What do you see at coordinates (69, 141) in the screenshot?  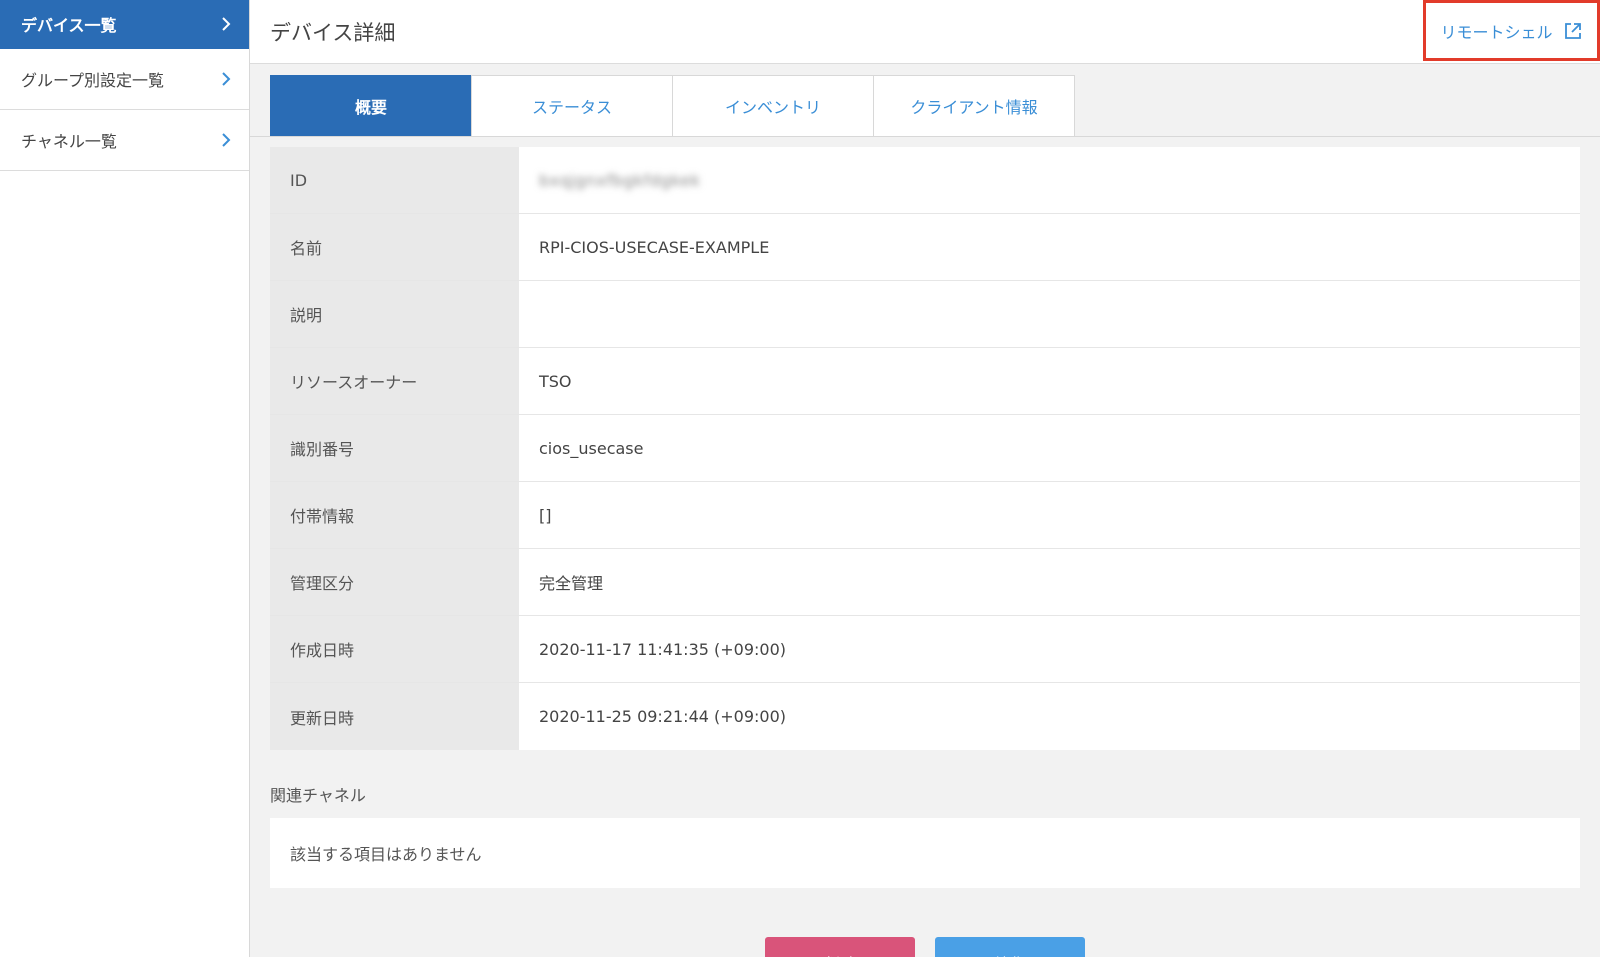 I see `sidebar-item-label: チャネル一覧` at bounding box center [69, 141].